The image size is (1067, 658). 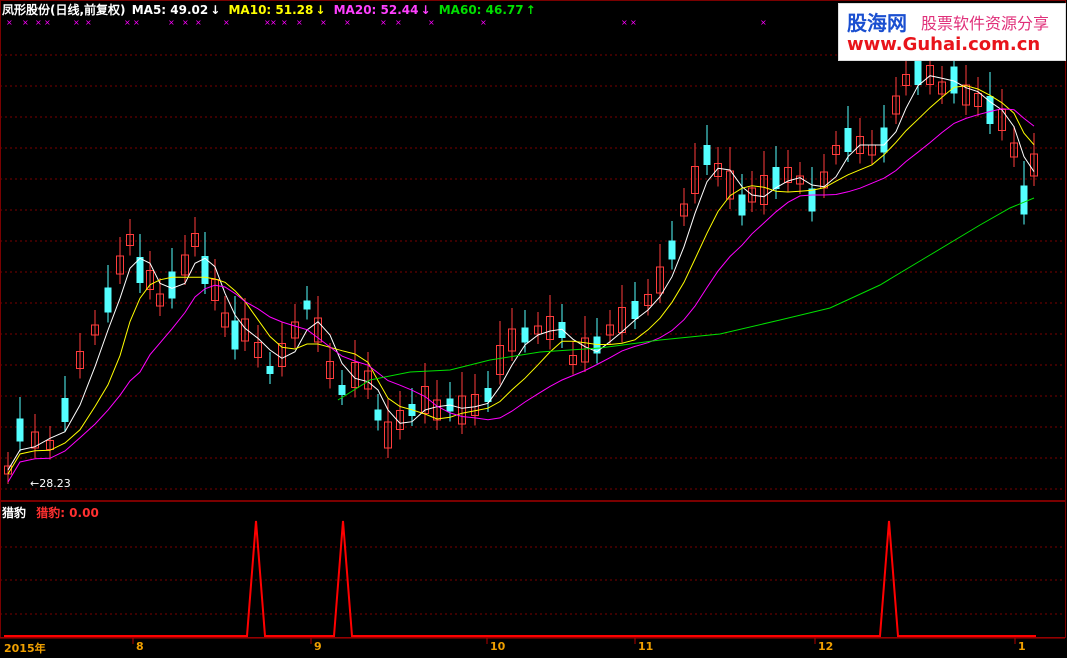 I want to click on ma10-readout: MA10: 51.28 ↓, so click(x=277, y=10).